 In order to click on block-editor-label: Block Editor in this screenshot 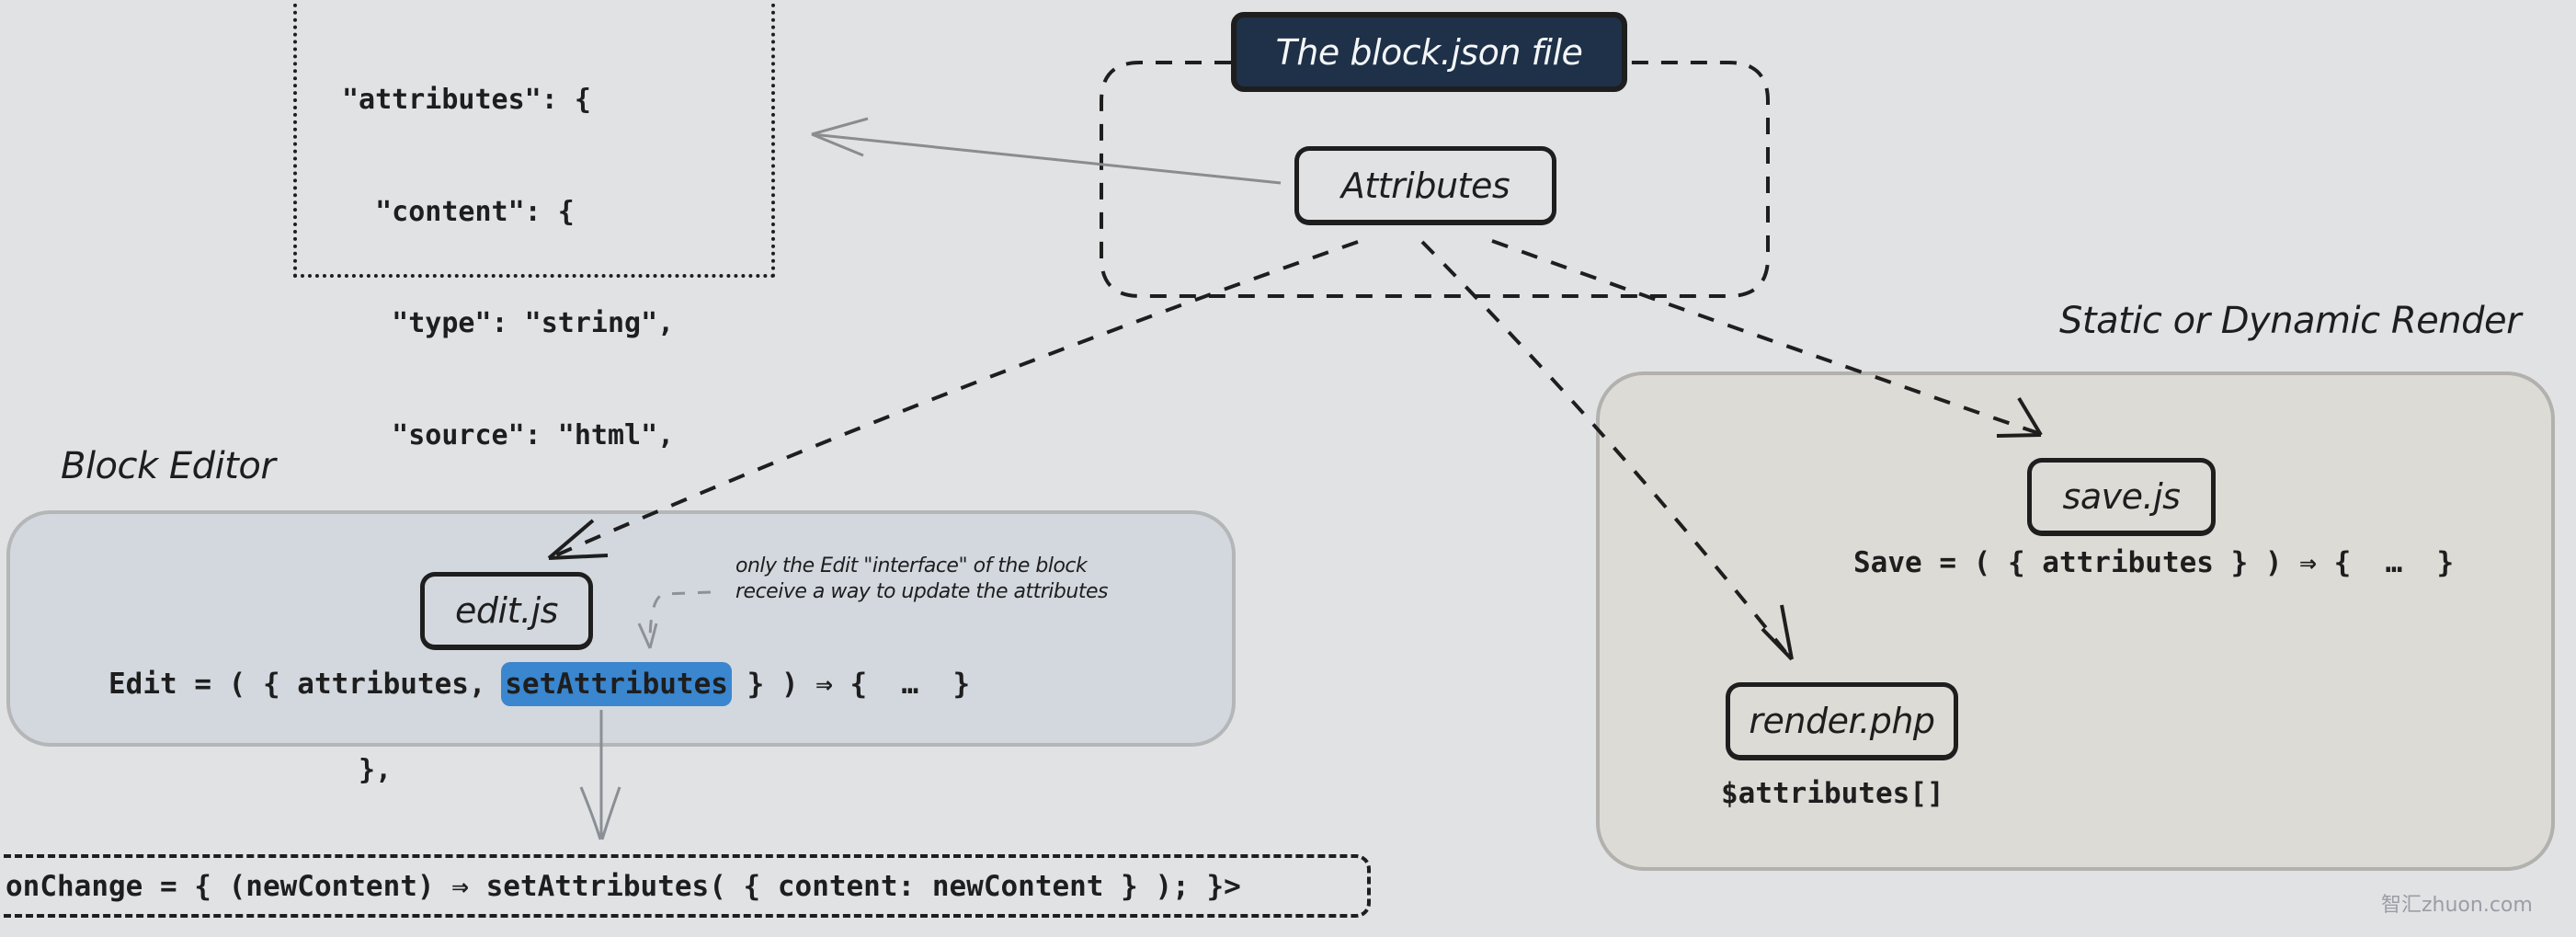, I will do `click(168, 466)`.